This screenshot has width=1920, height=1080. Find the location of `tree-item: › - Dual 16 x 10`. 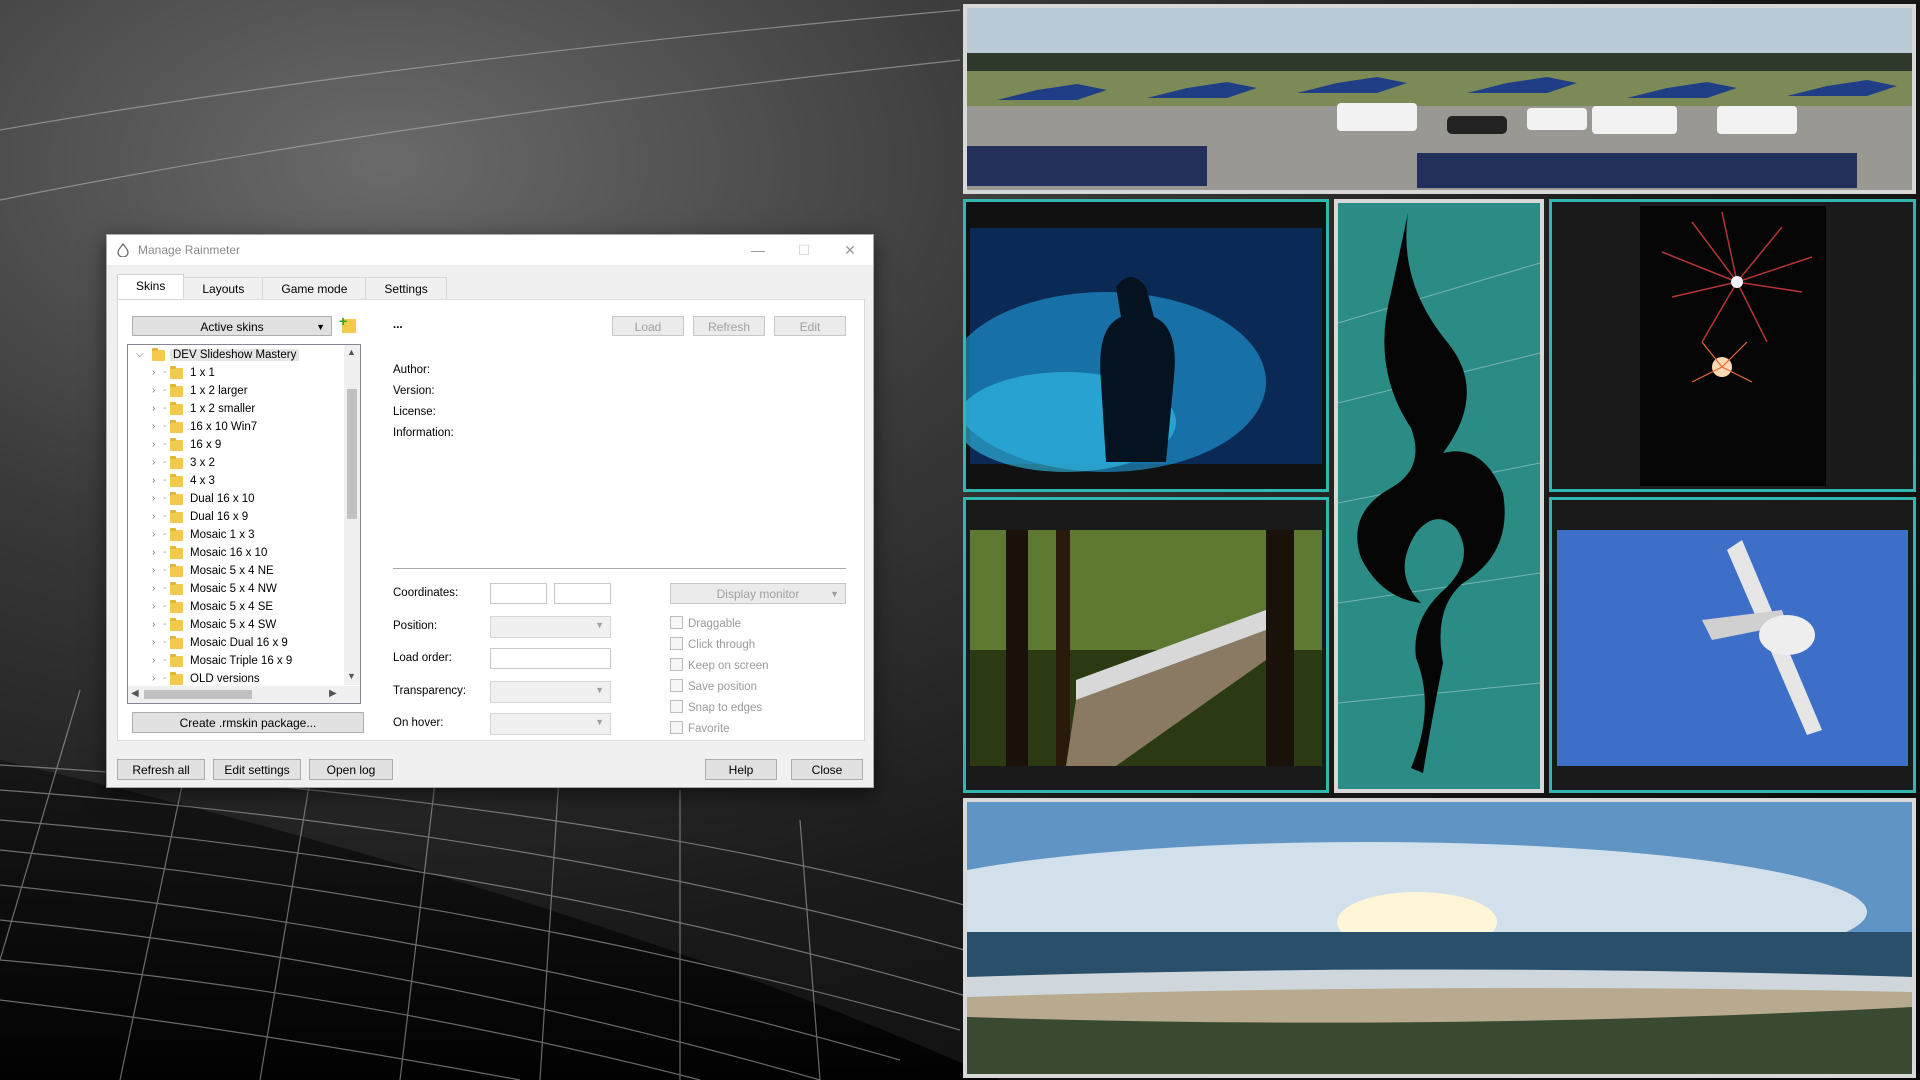

tree-item: › - Dual 16 x 10 is located at coordinates (235, 500).